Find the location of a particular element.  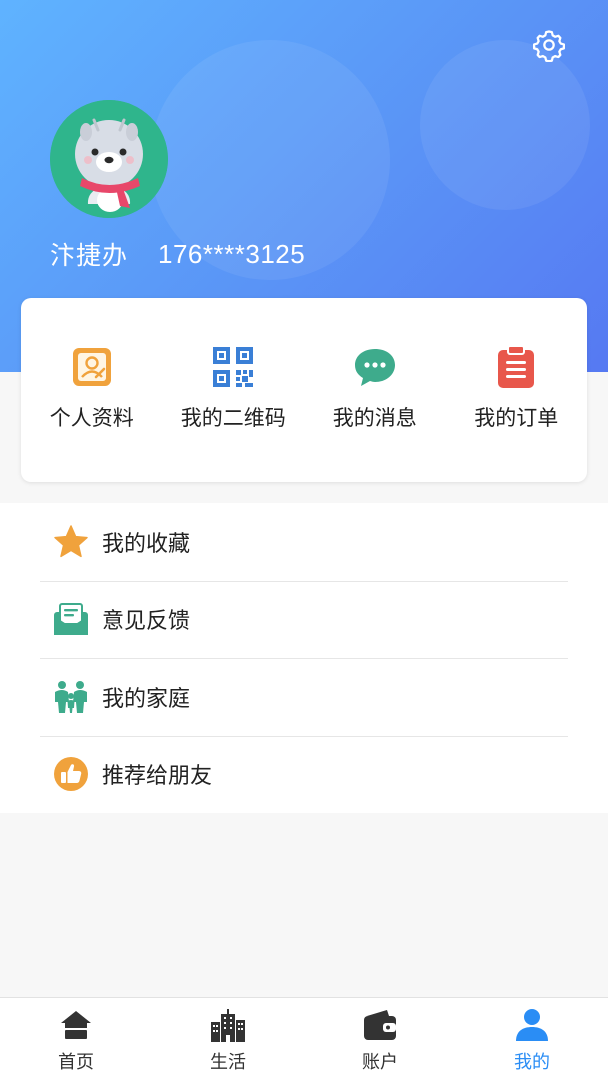

quick-action-label: 我的二维码 is located at coordinates (233, 418).